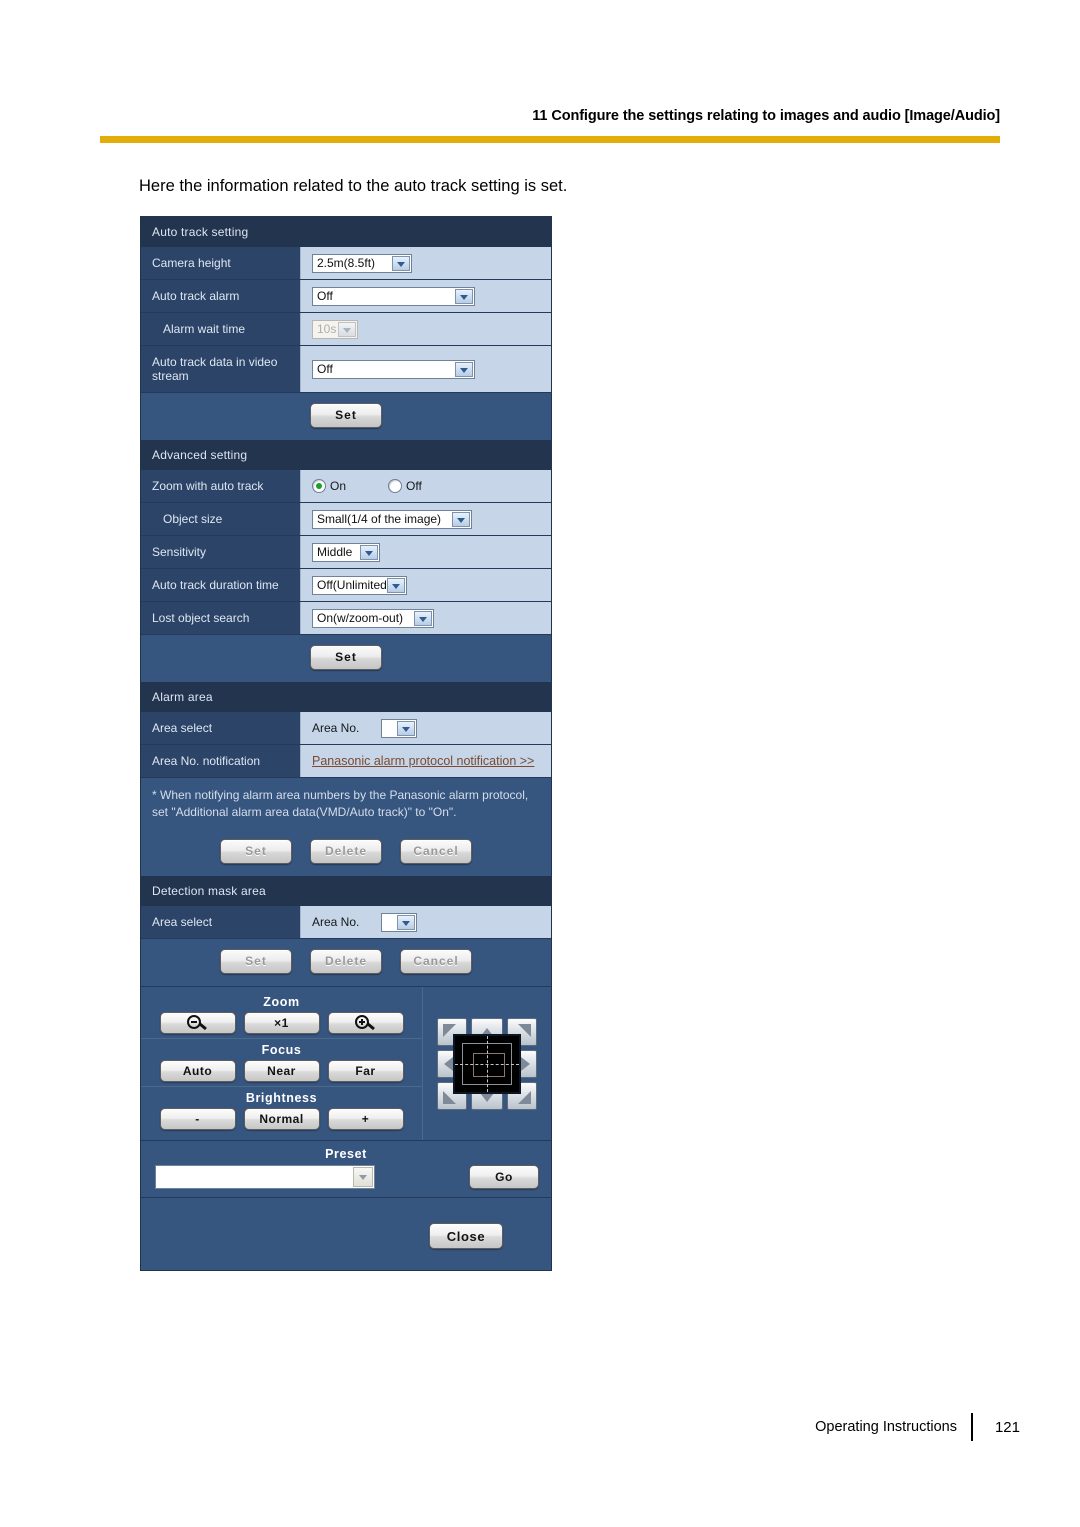 The width and height of the screenshot is (1080, 1527). I want to click on focus-auto-button: Auto, so click(197, 1071).